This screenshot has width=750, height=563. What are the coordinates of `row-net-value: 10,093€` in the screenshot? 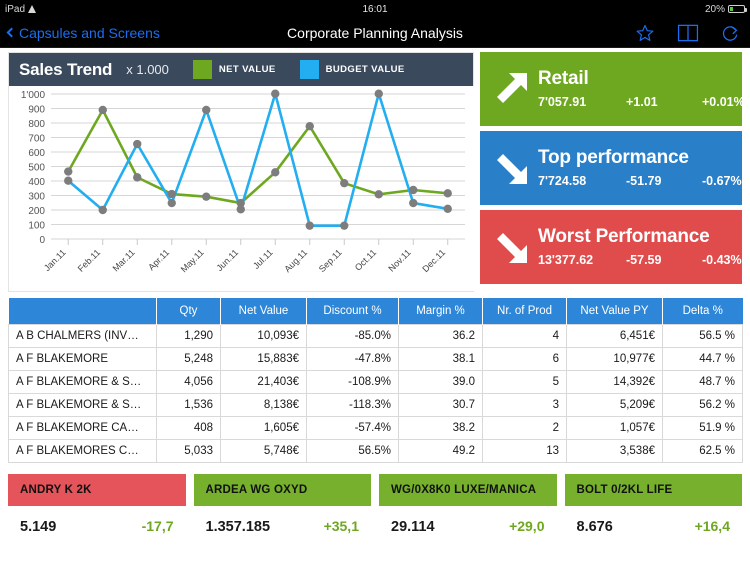 It's located at (263, 335).